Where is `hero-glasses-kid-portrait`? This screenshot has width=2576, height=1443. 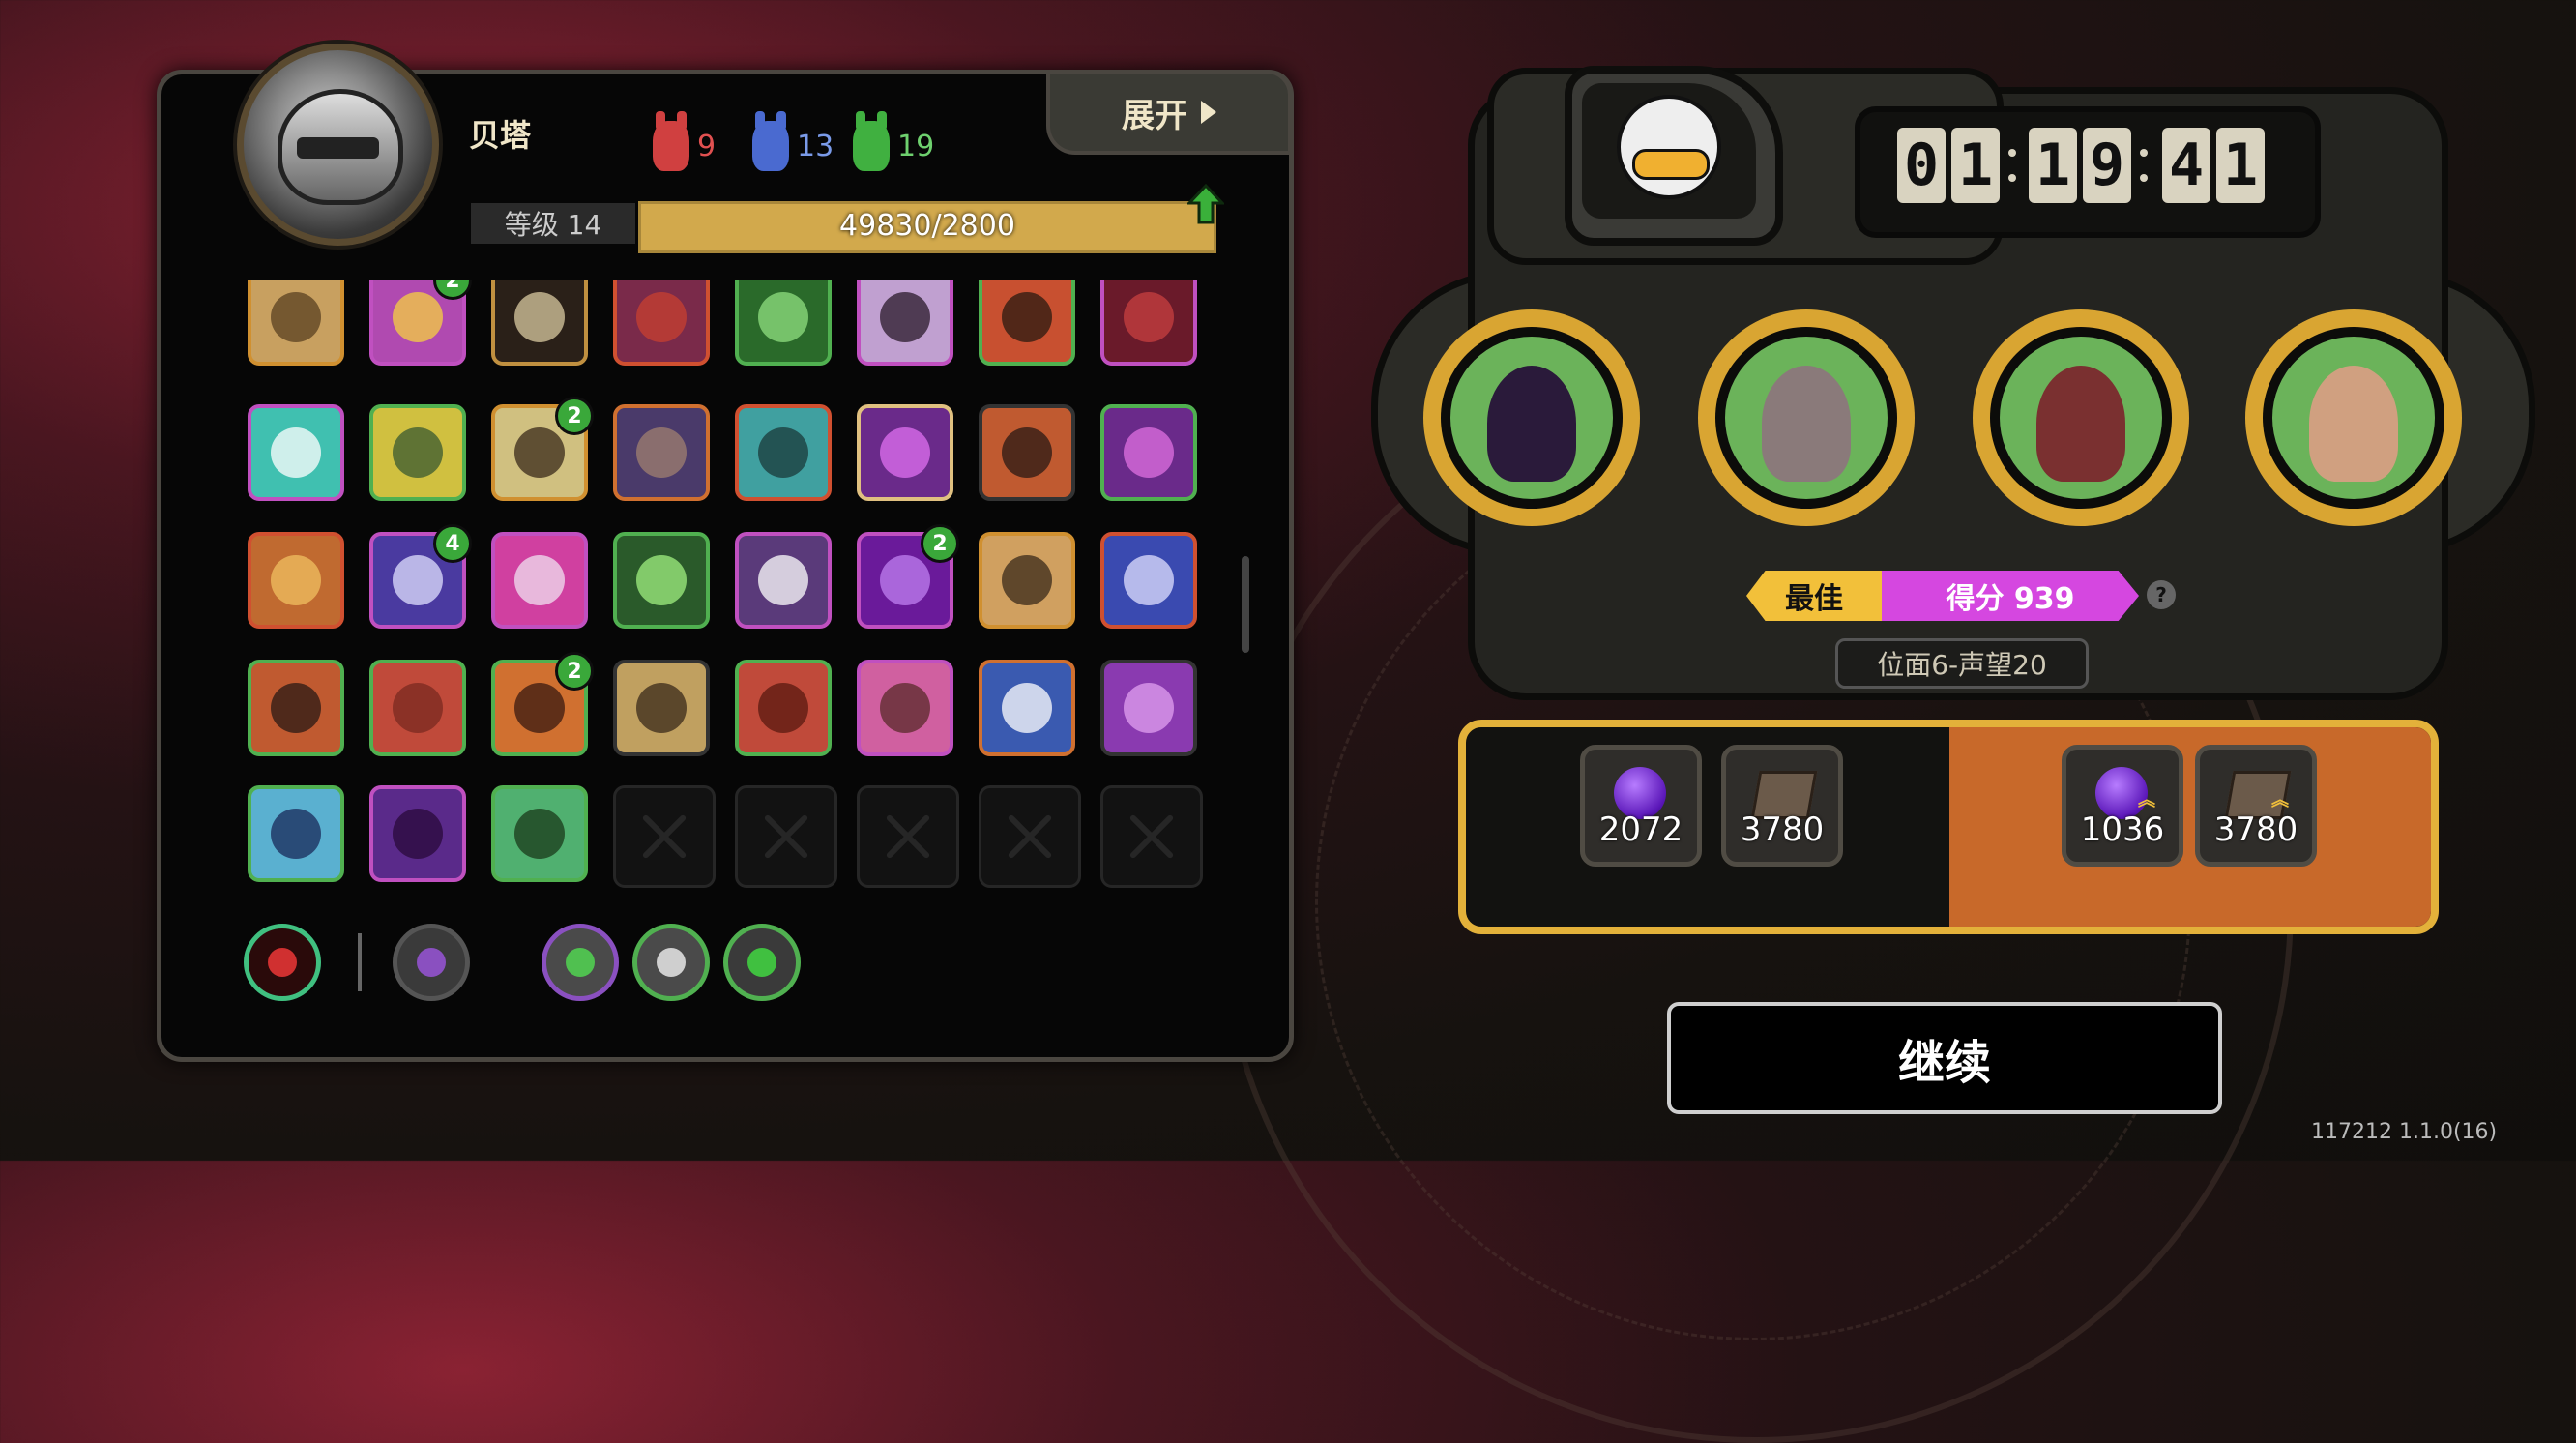 hero-glasses-kid-portrait is located at coordinates (2353, 417).